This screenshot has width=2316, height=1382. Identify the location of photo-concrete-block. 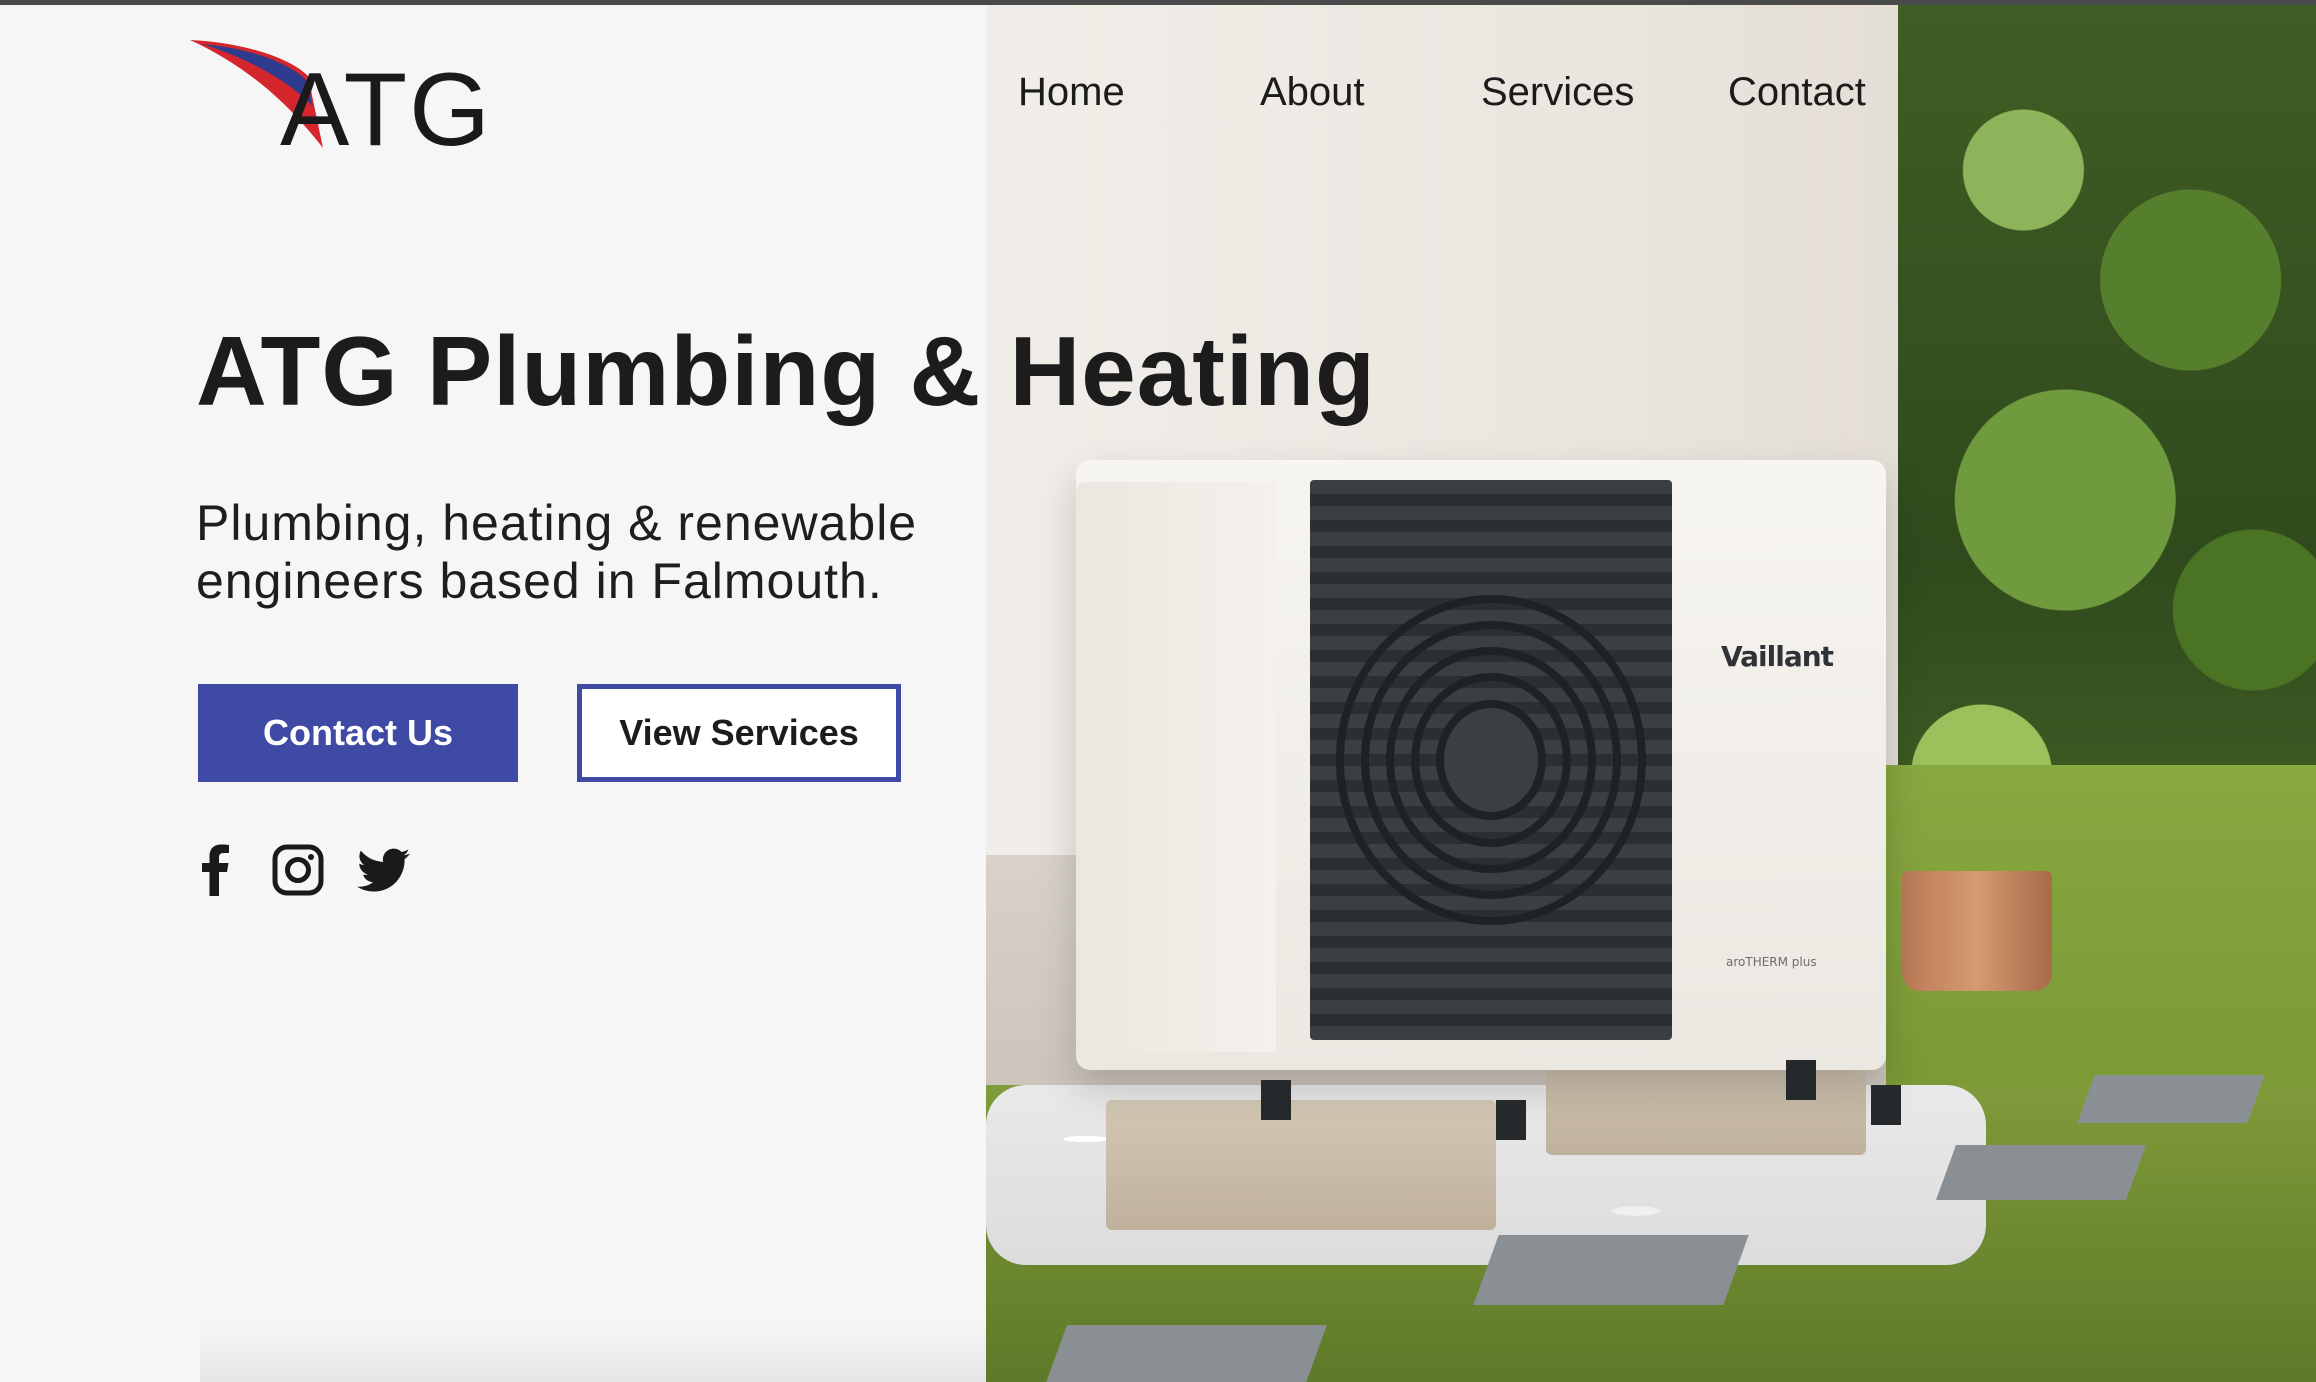
(1301, 1165).